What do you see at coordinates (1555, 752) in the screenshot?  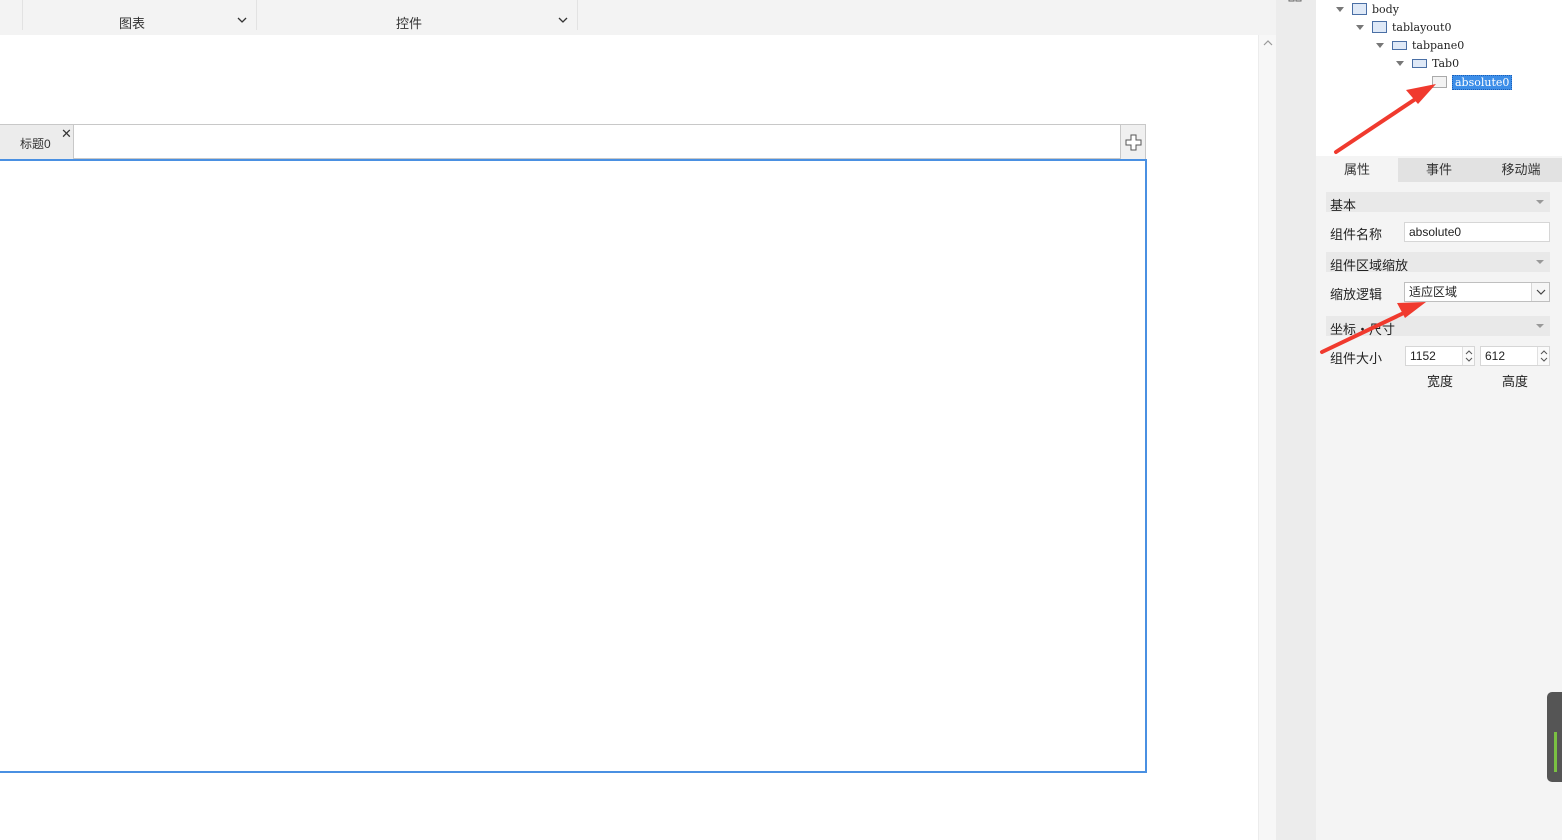 I see `level-indicator` at bounding box center [1555, 752].